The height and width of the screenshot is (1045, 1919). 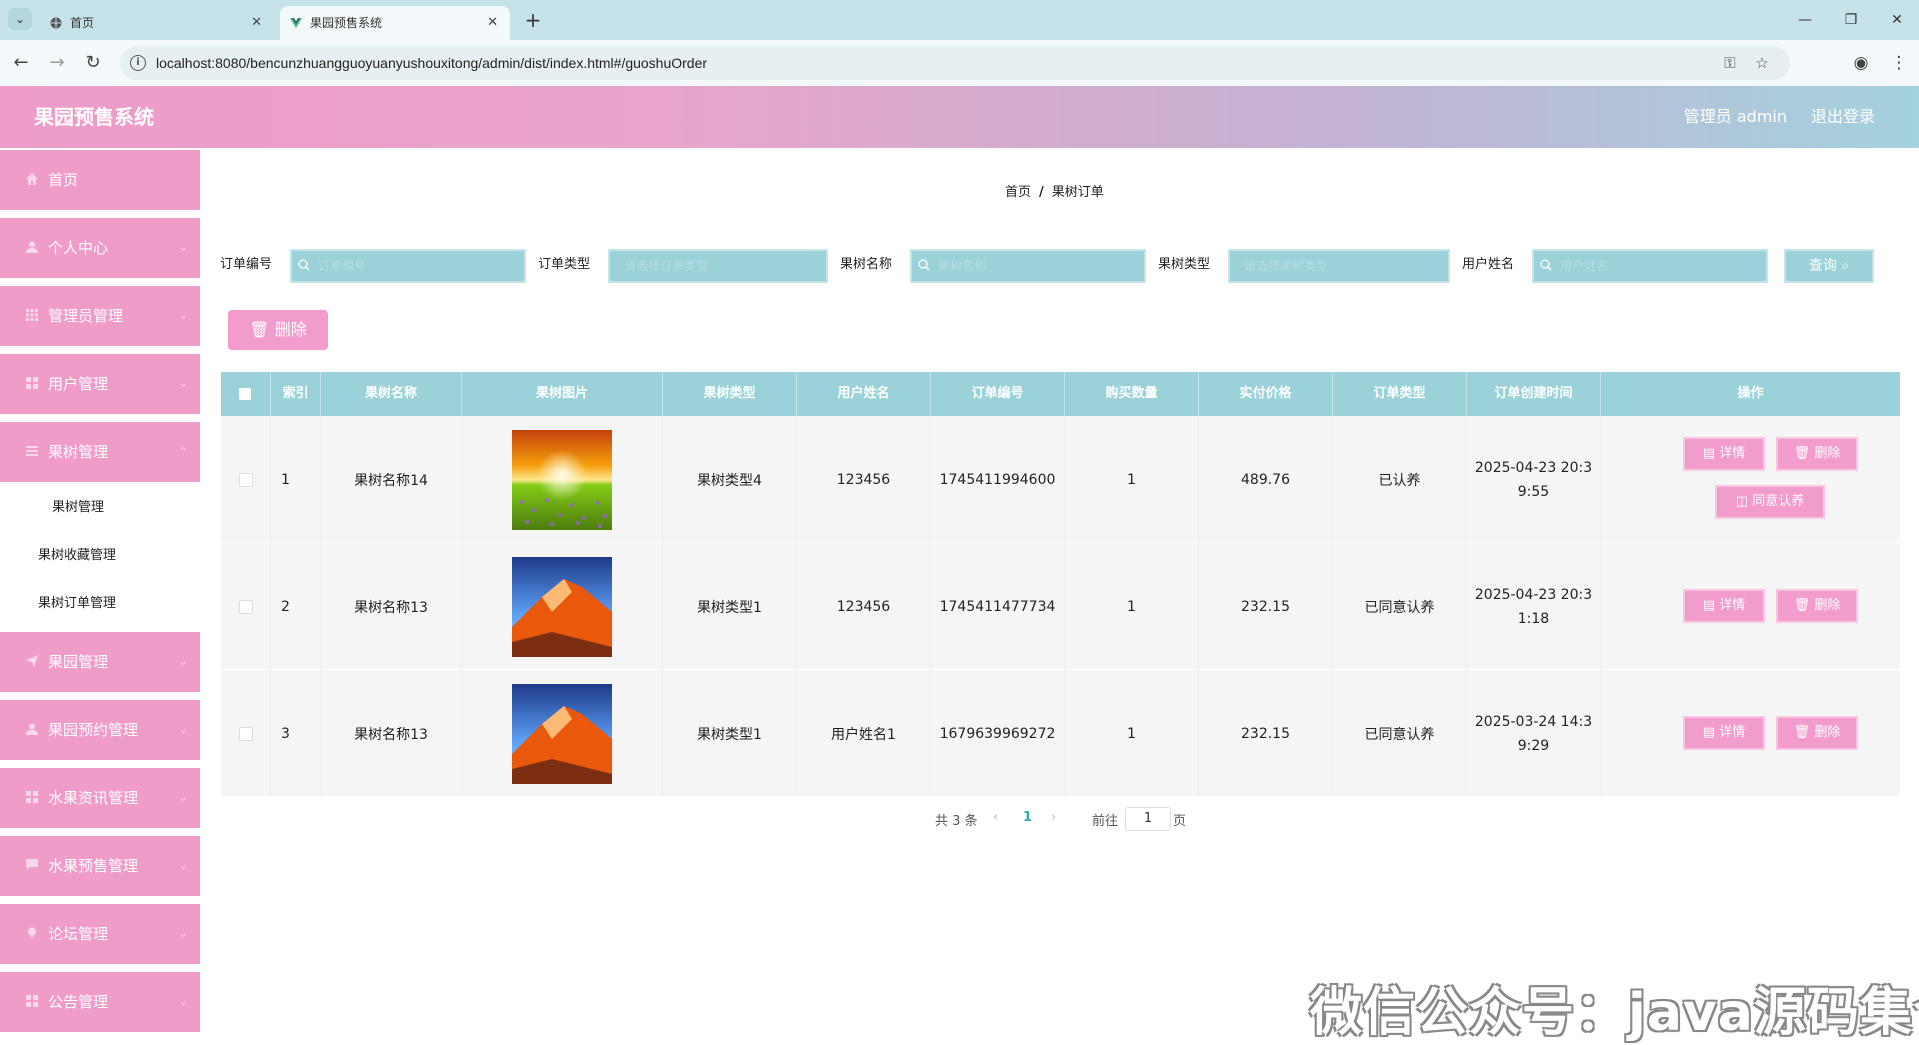 What do you see at coordinates (1650, 266) in the screenshot?
I see `user-name-input: 用户姓名` at bounding box center [1650, 266].